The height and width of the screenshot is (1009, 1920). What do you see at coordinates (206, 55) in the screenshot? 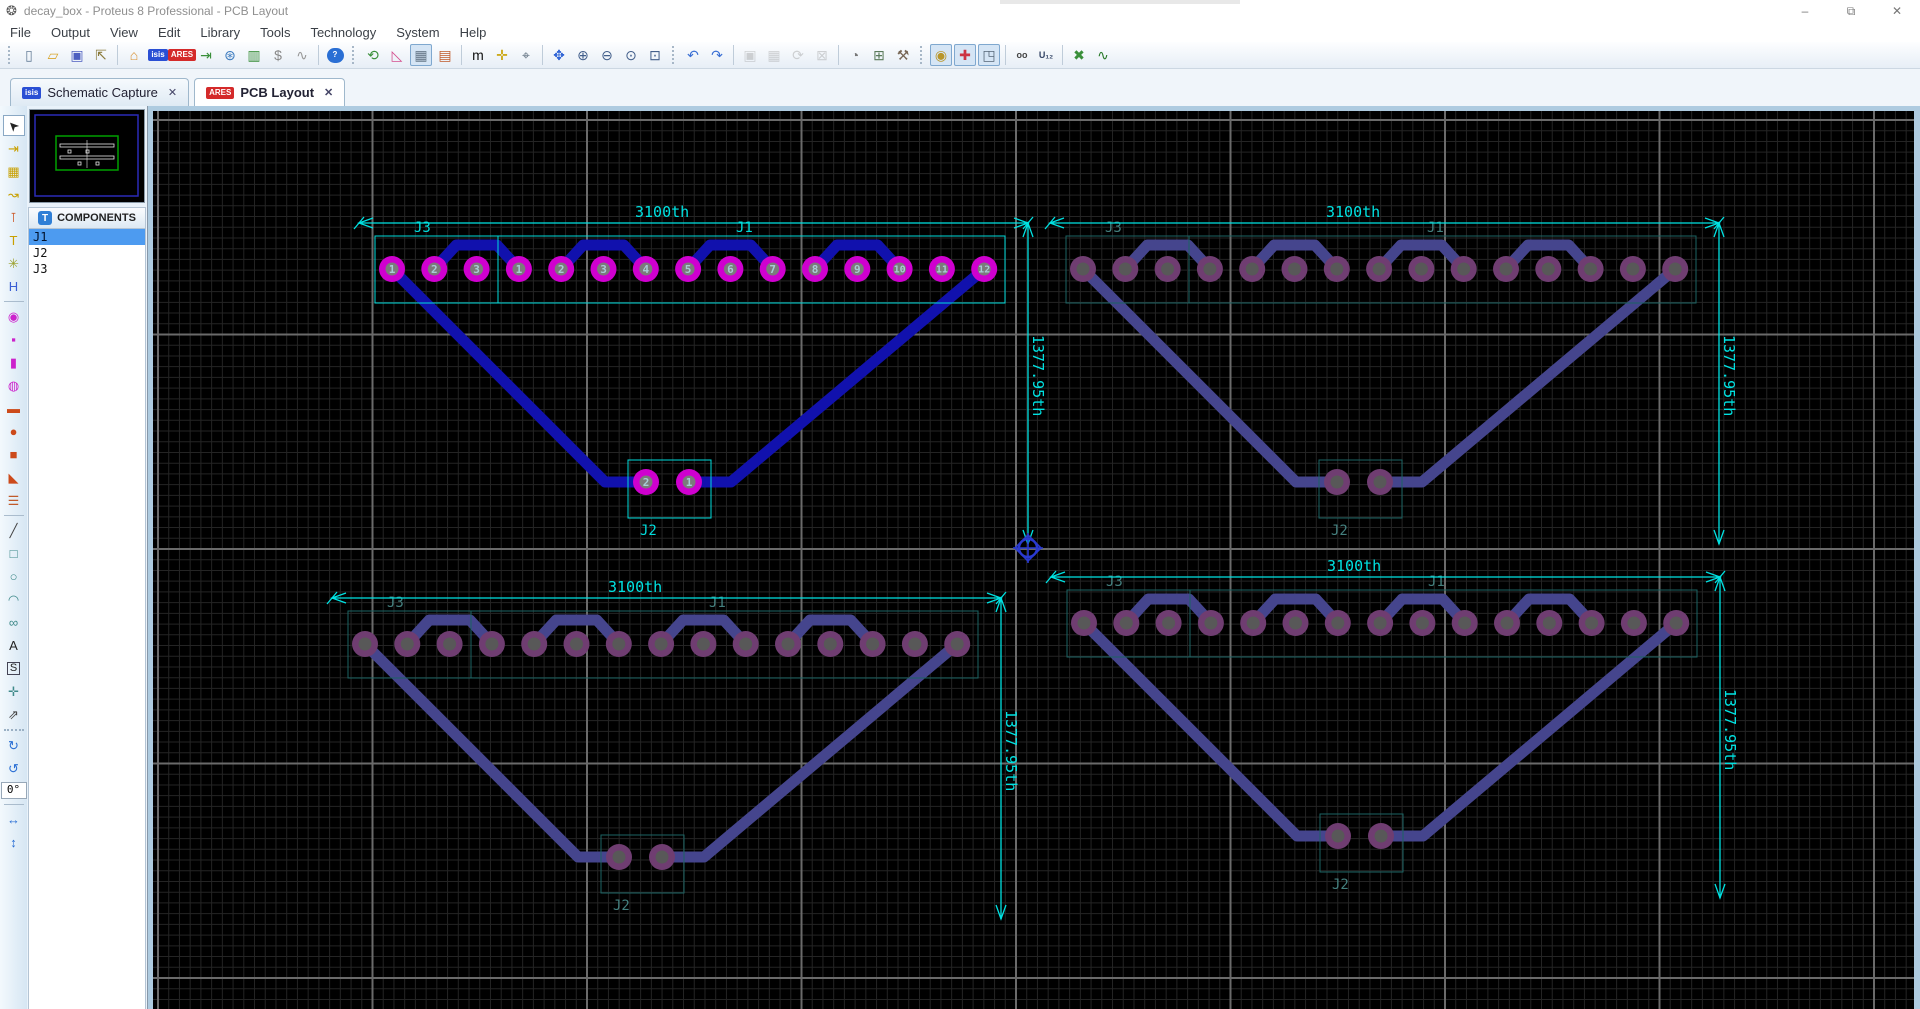
I see `import-design-icon: ⇥` at bounding box center [206, 55].